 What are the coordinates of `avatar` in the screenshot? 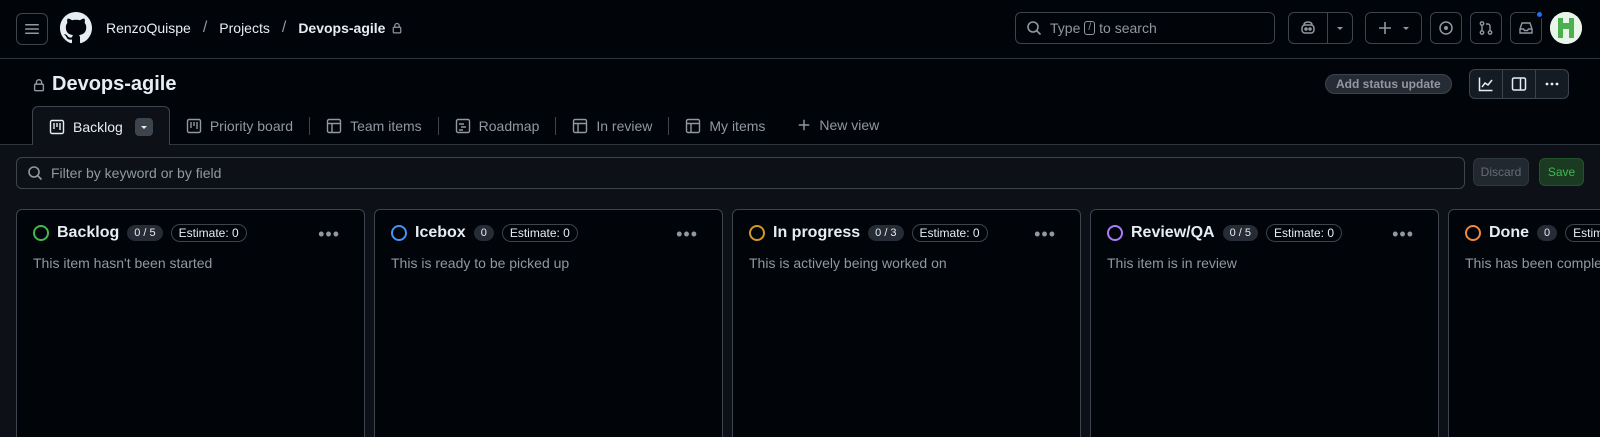 It's located at (1566, 28).